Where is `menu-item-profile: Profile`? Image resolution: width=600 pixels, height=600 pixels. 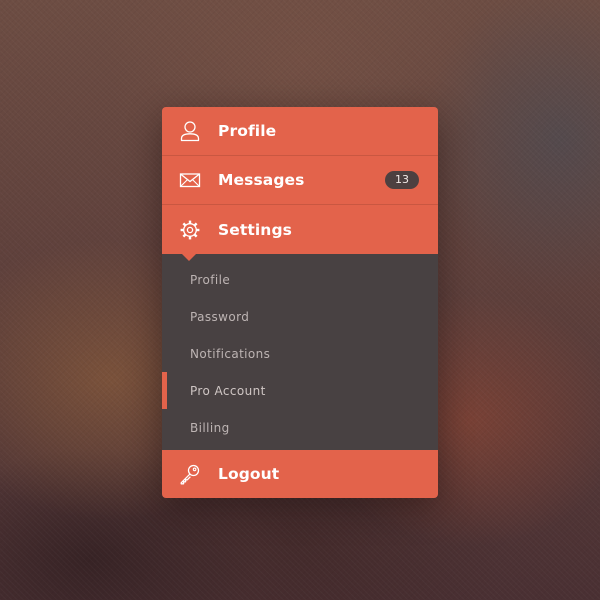 menu-item-profile: Profile is located at coordinates (300, 131).